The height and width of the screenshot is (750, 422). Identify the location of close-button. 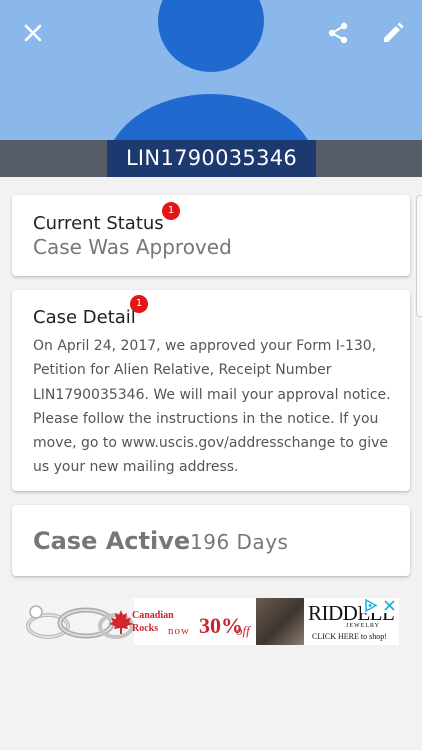
(33, 33).